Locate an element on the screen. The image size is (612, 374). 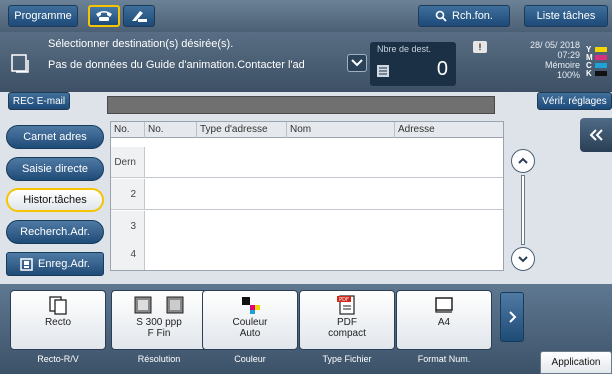
check-settings-button: Vérif. réglages is located at coordinates (574, 101).